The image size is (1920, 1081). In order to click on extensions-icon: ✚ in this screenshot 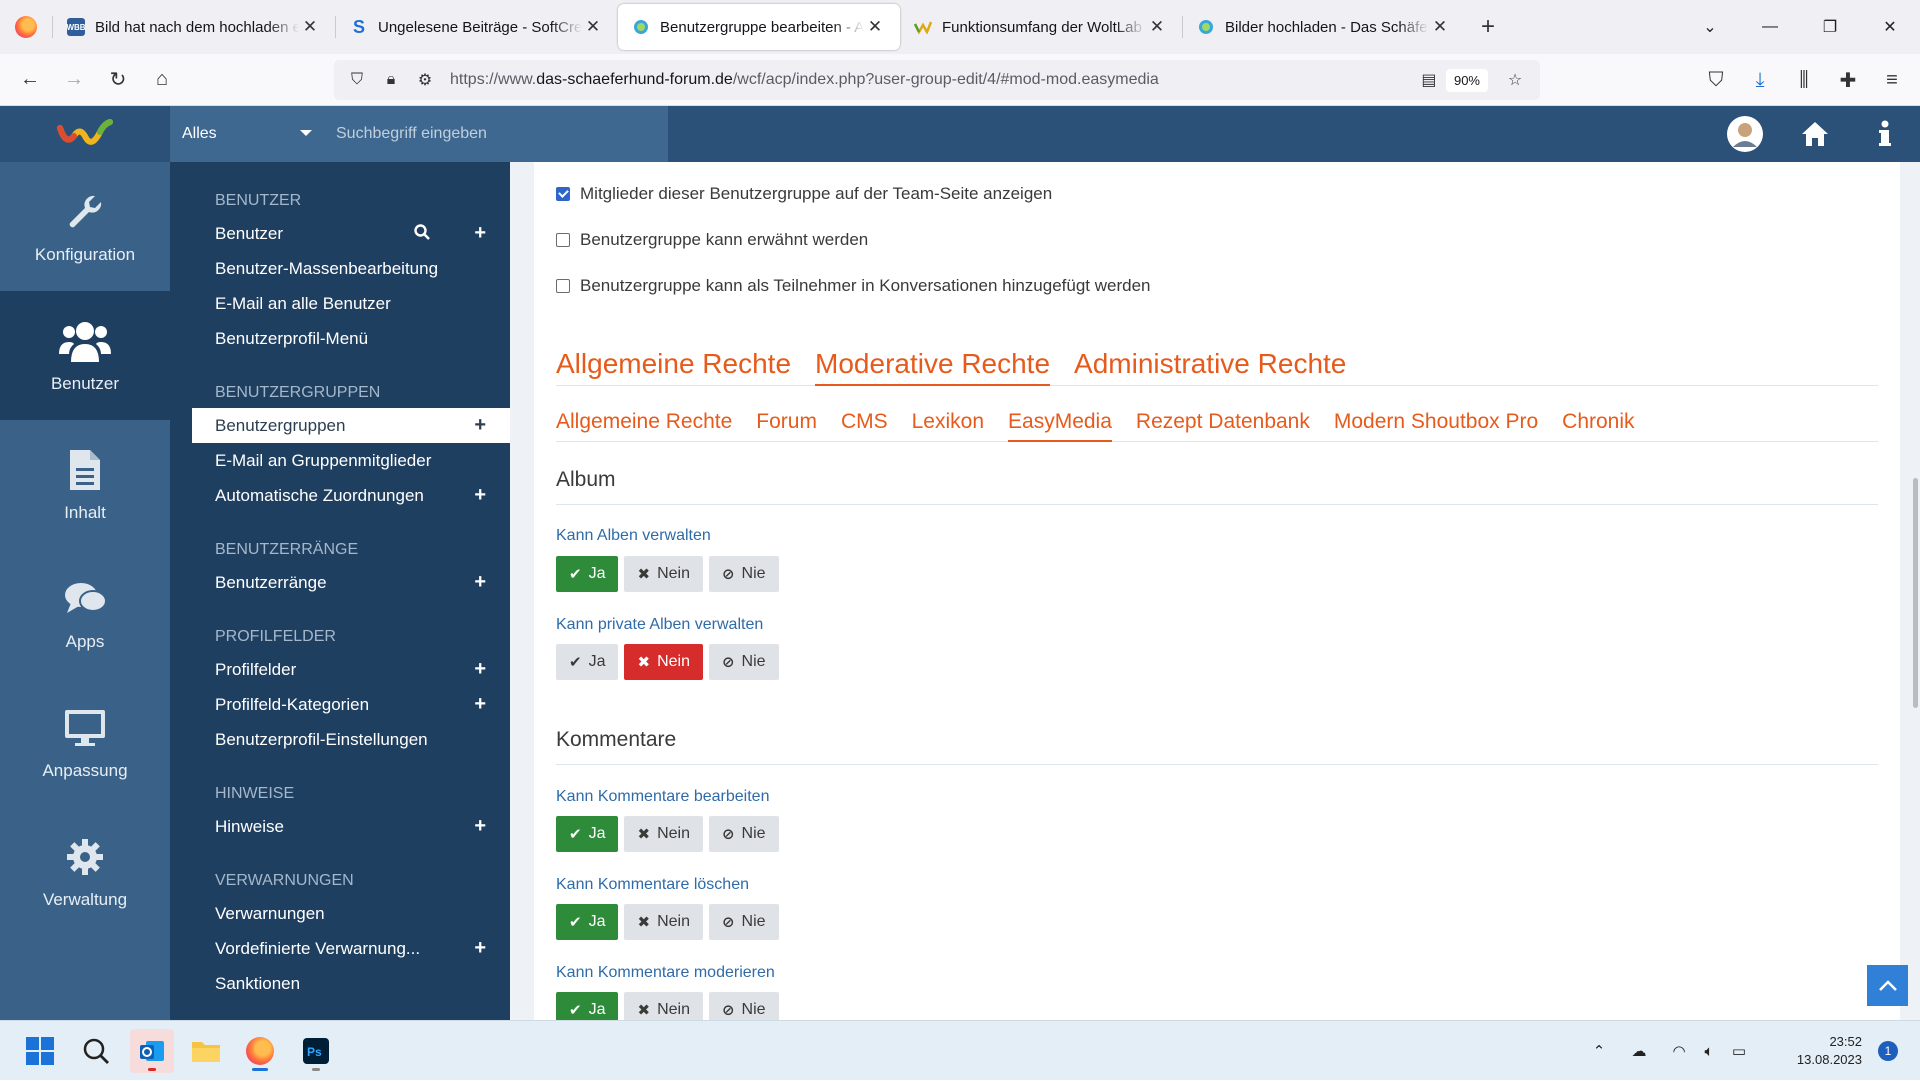, I will do `click(1848, 80)`.